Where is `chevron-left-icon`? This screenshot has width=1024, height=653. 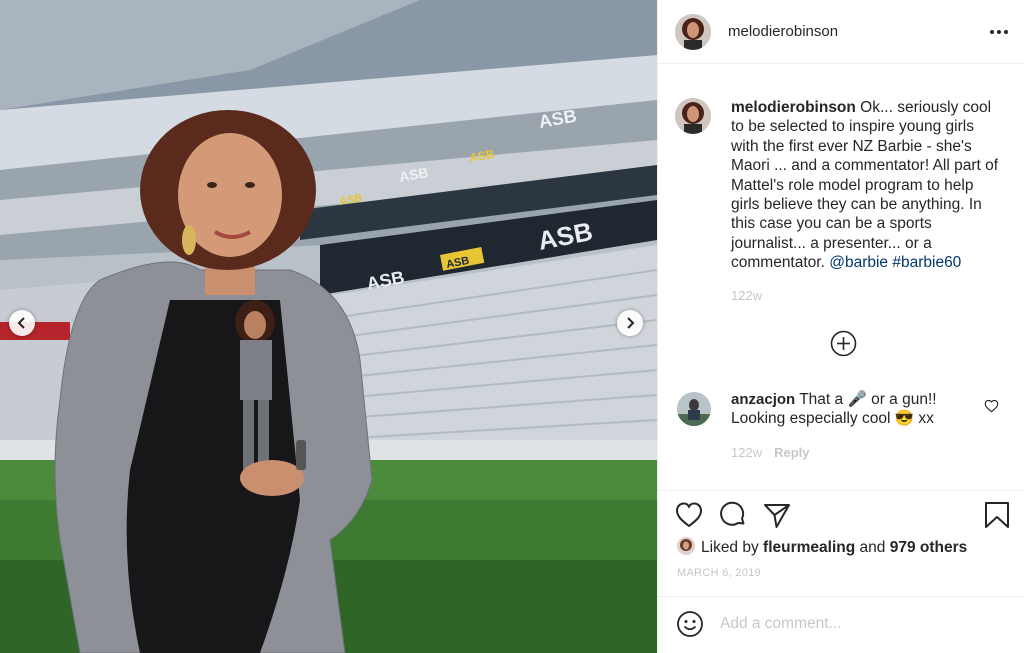 chevron-left-icon is located at coordinates (21, 323).